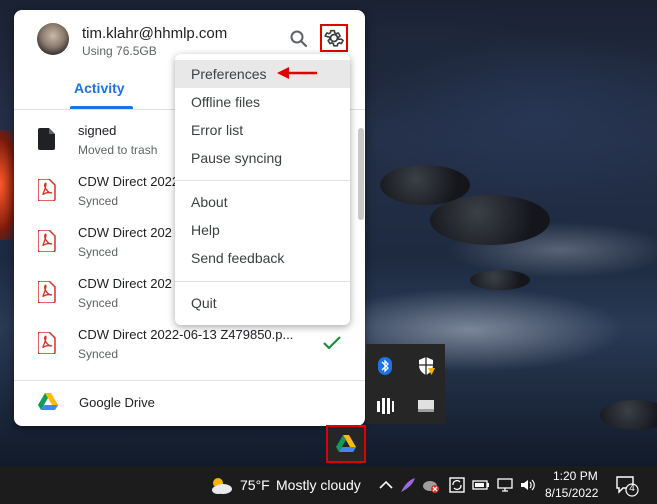 The height and width of the screenshot is (504, 657). What do you see at coordinates (426, 406) in the screenshot?
I see `removable-drive-icon` at bounding box center [426, 406].